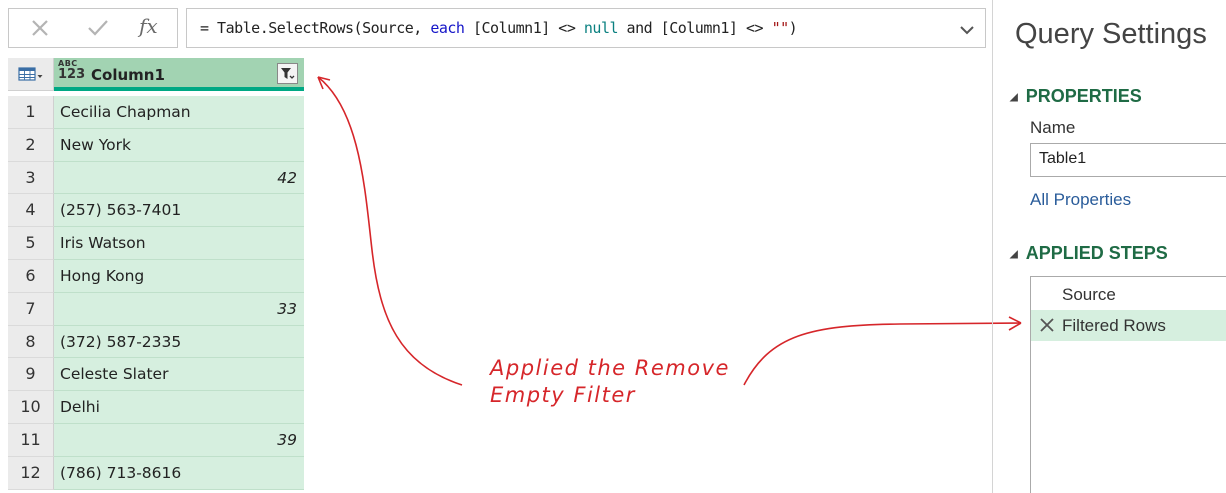 The height and width of the screenshot is (493, 1226). What do you see at coordinates (1128, 384) in the screenshot?
I see `applied-steps-list: Source Filtered Rows` at bounding box center [1128, 384].